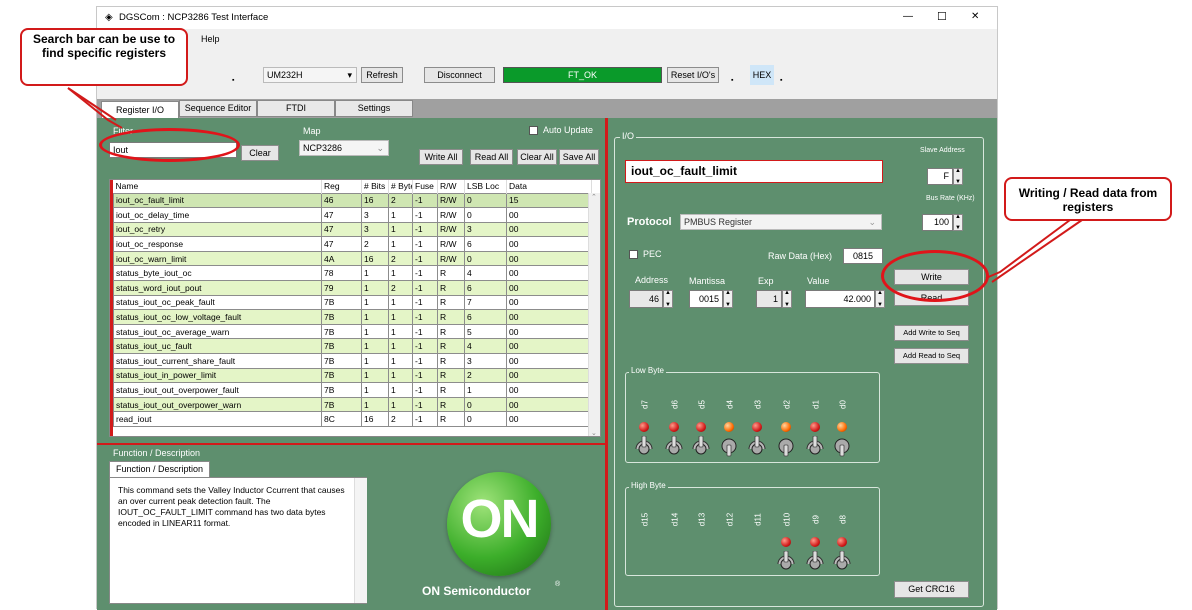  What do you see at coordinates (1028, 249) in the screenshot?
I see `rw-callout-pointer` at bounding box center [1028, 249].